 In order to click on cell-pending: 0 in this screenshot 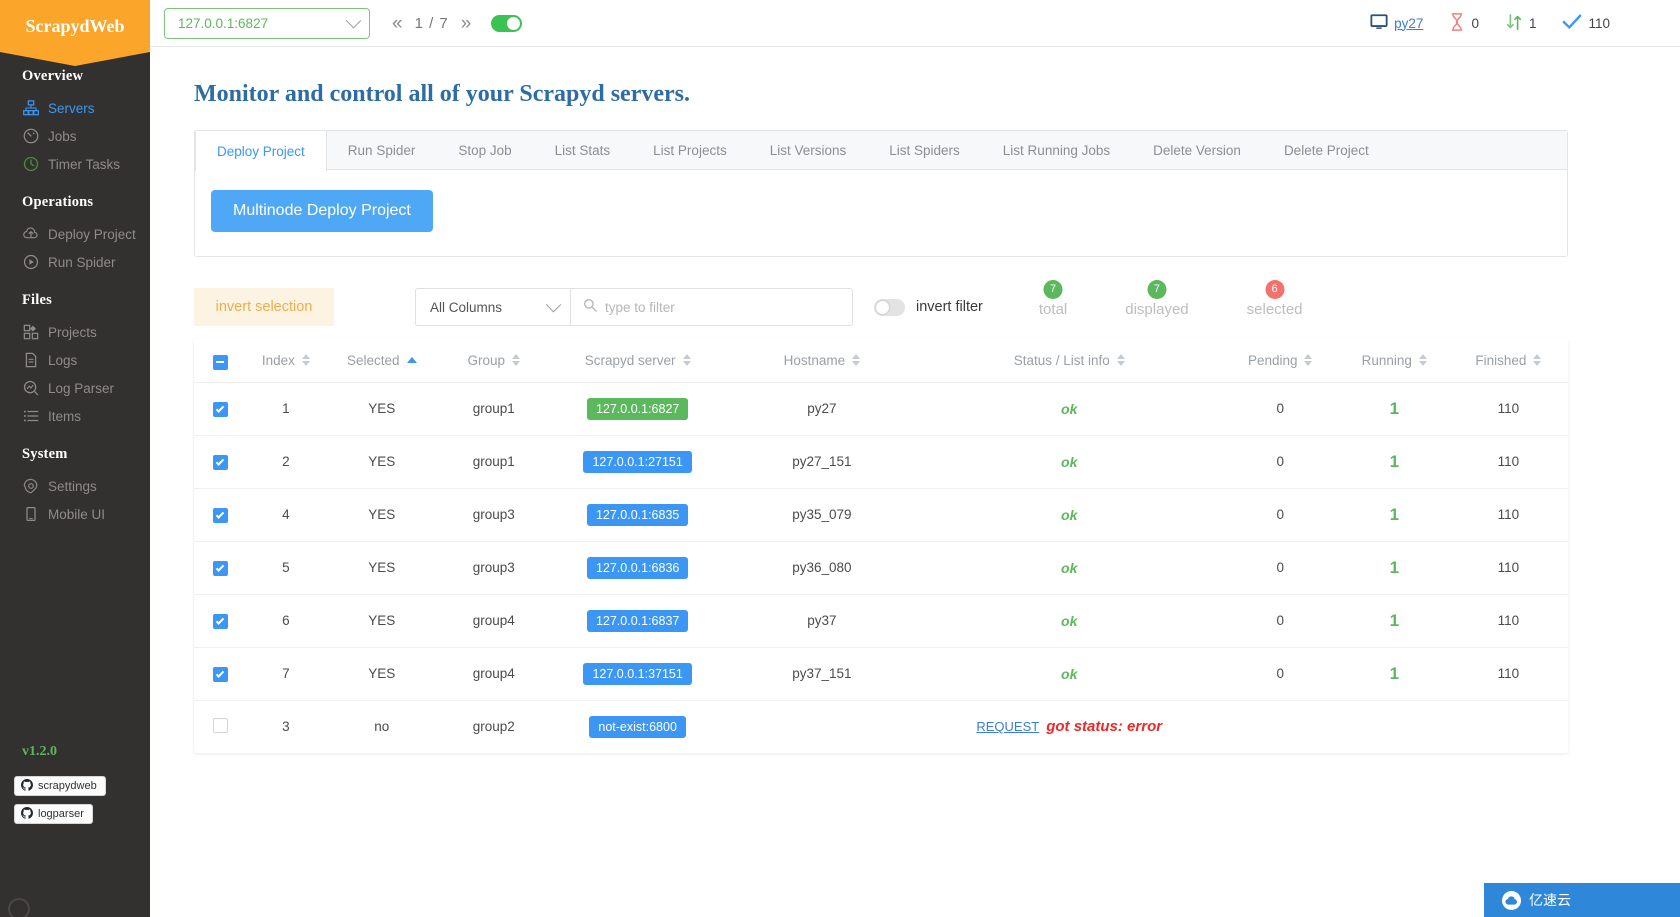, I will do `click(1280, 674)`.